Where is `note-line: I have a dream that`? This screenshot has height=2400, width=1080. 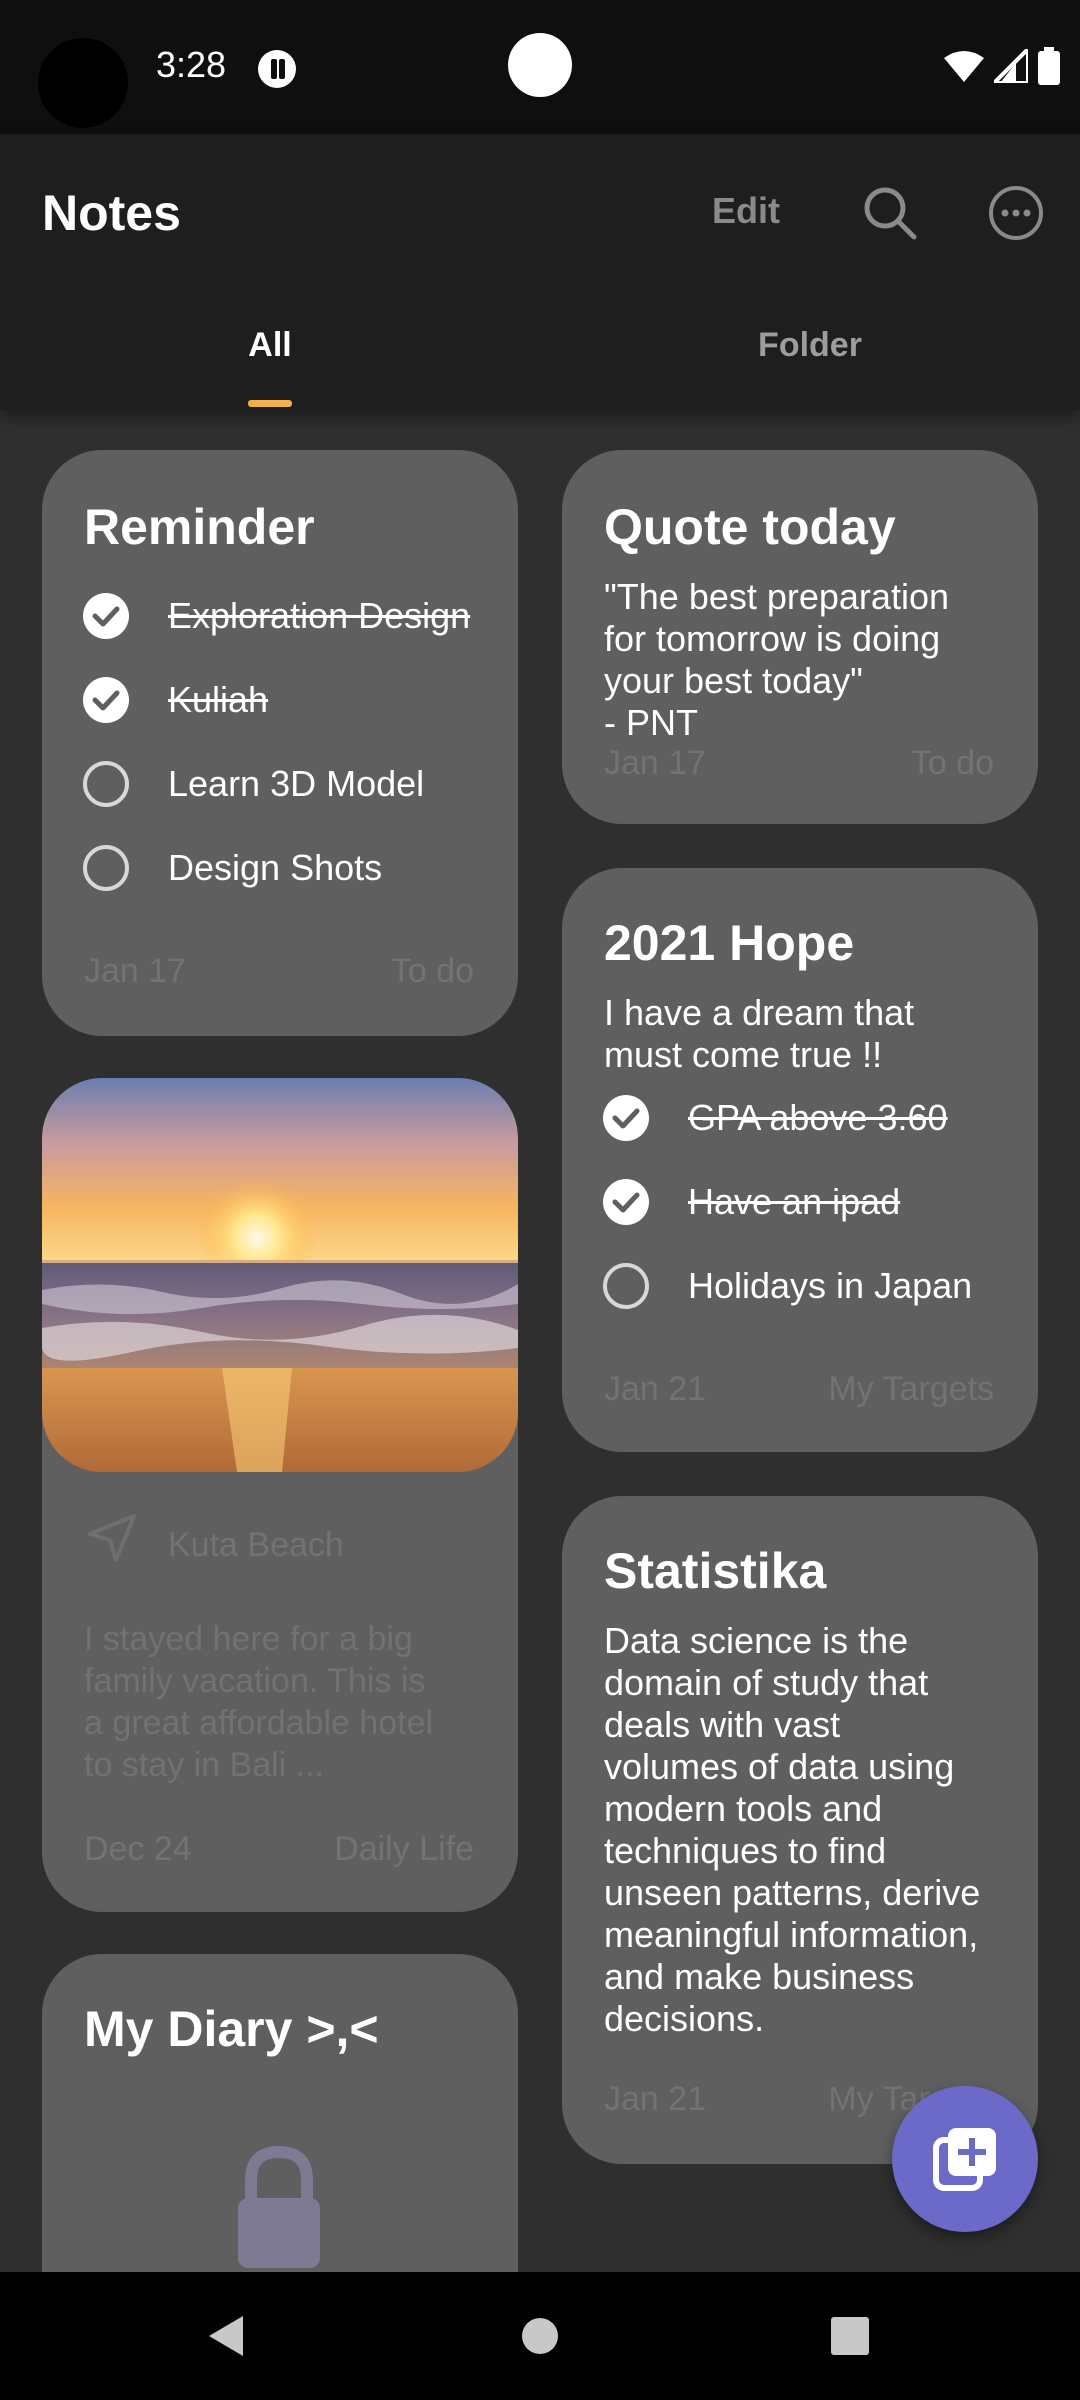
note-line: I have a dream that is located at coordinates (759, 1012).